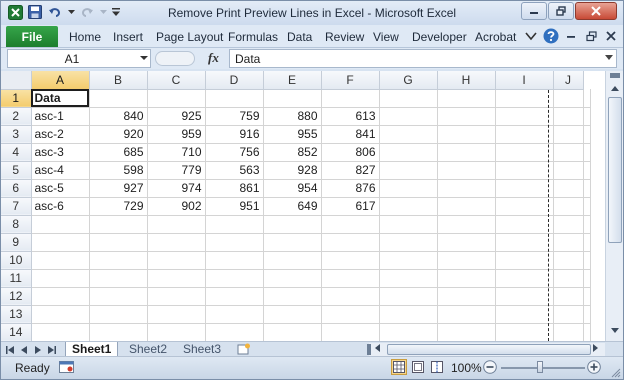 Image resolution: width=624 pixels, height=381 pixels. What do you see at coordinates (37, 350) in the screenshot?
I see `next-sheet-icon` at bounding box center [37, 350].